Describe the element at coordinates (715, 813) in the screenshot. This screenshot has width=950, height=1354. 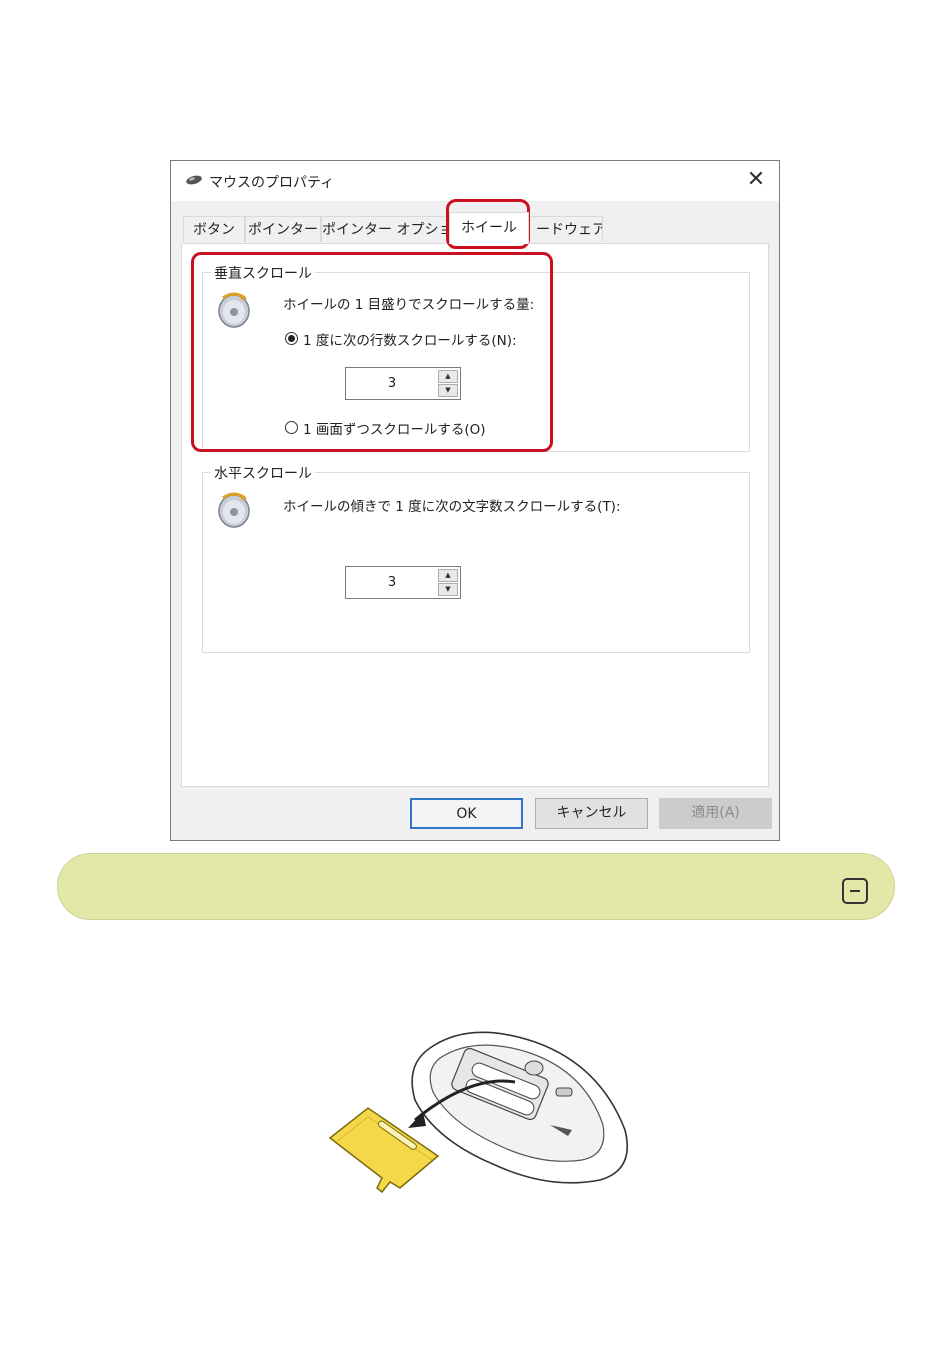
I see `apply-button: 適用(A)` at that location.